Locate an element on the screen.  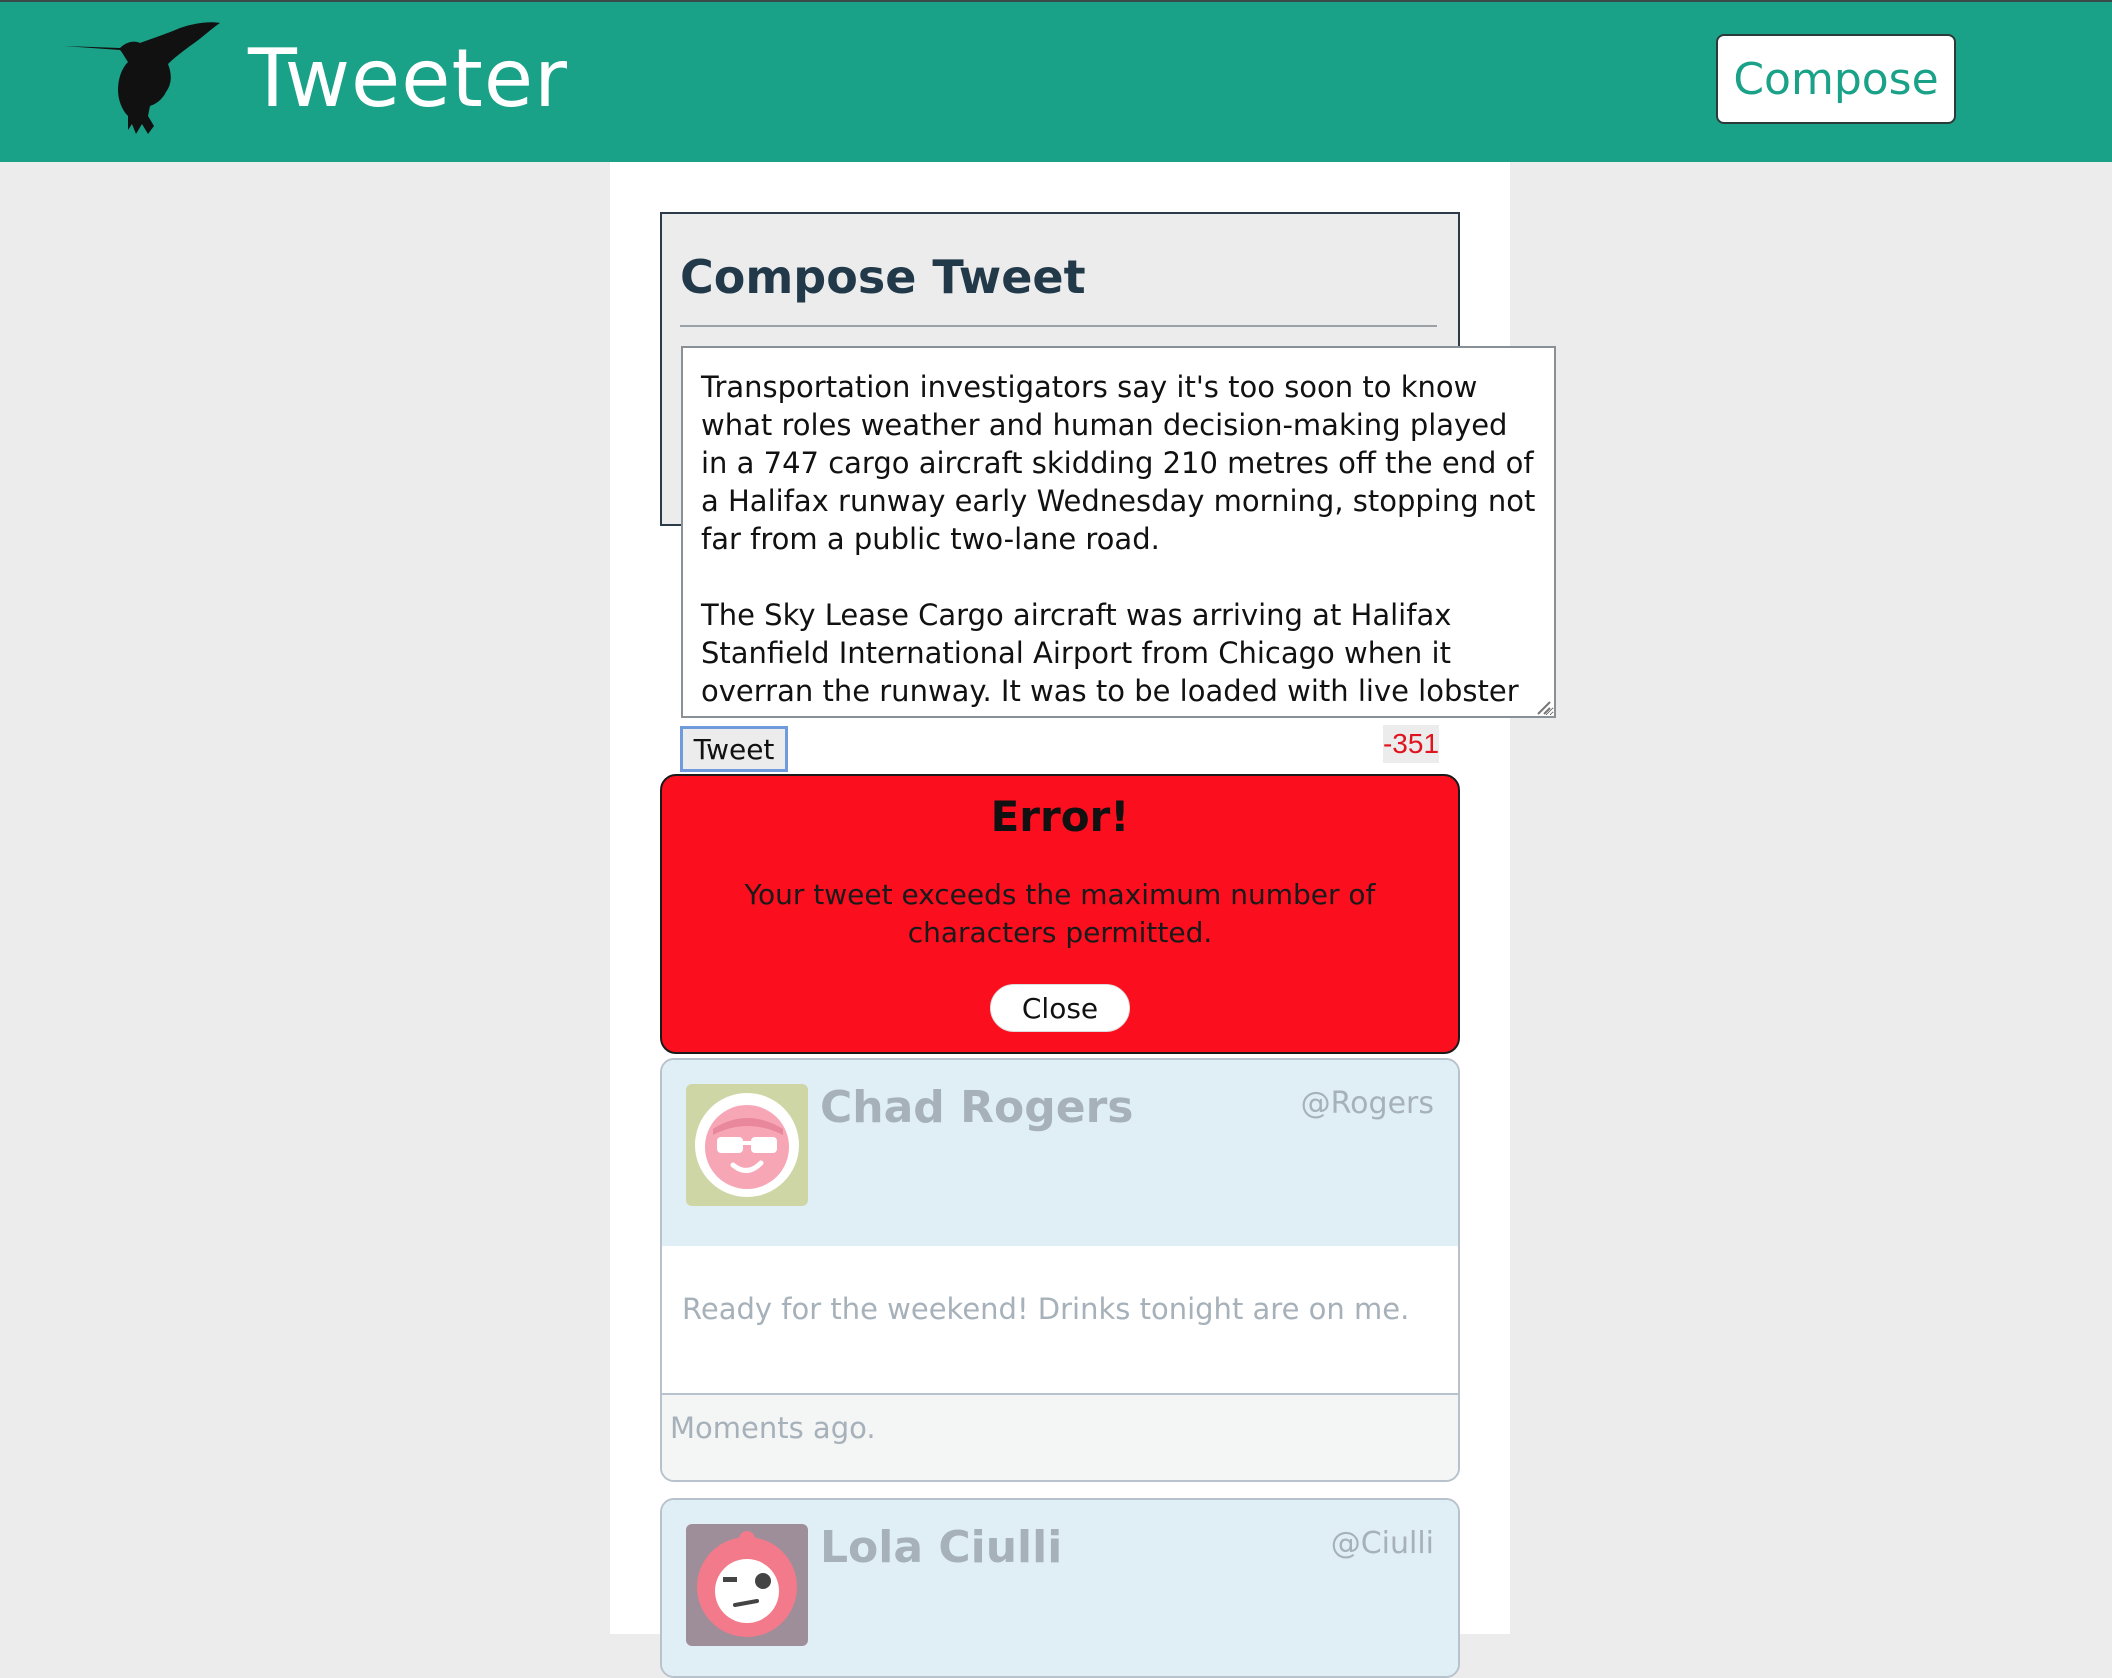
tweet-author-name: Lola Ciulli is located at coordinates (941, 1547).